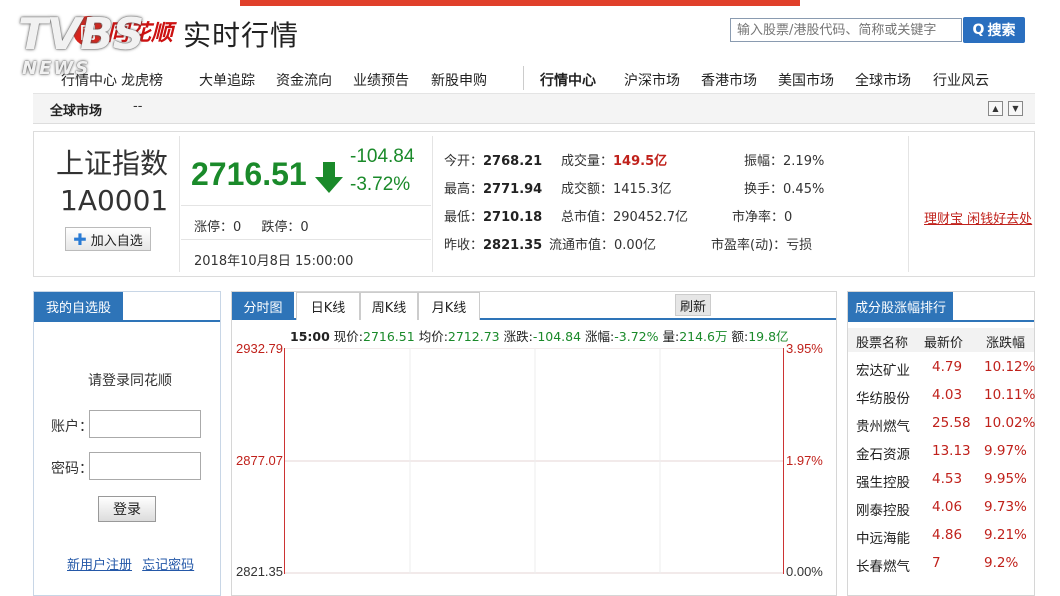 Image resolution: width=1060 pixels, height=596 pixels. What do you see at coordinates (941, 425) in the screenshot?
I see `table-row: 贵州燃气 25.58 10.02%` at bounding box center [941, 425].